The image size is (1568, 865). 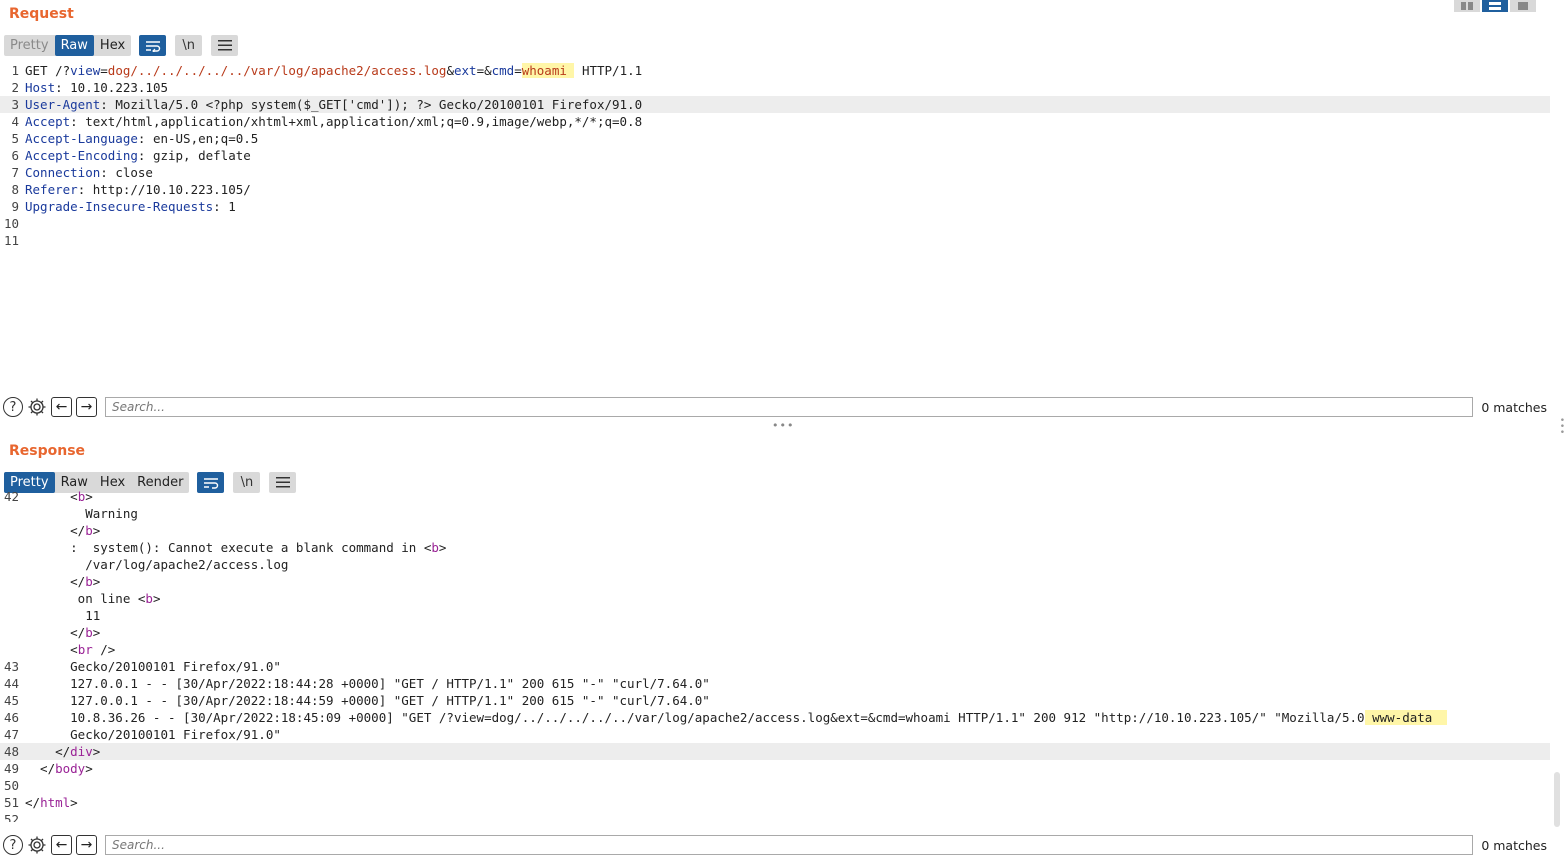 What do you see at coordinates (153, 45) in the screenshot?
I see `request-wrap-lines-button` at bounding box center [153, 45].